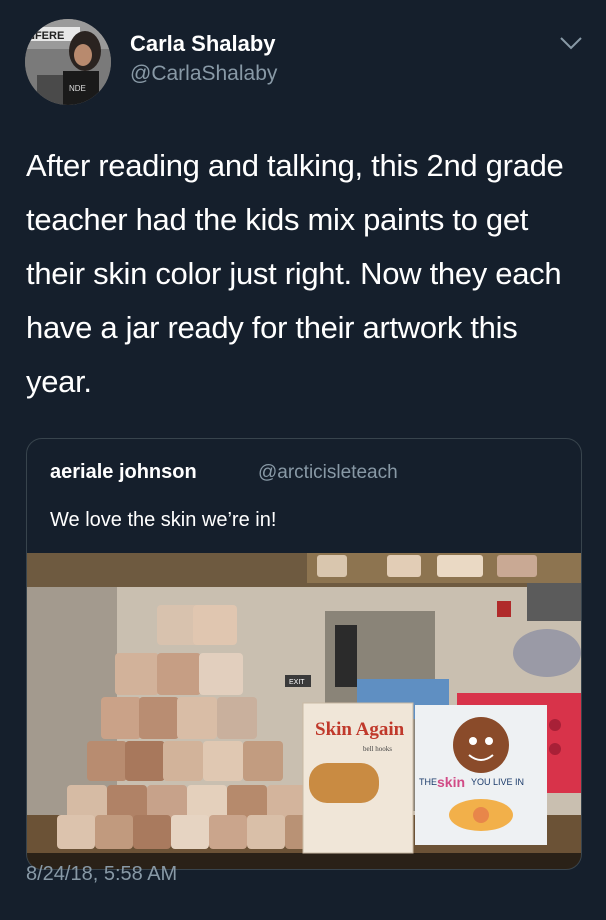  I want to click on book2-title-pre: THE, so click(428, 782).